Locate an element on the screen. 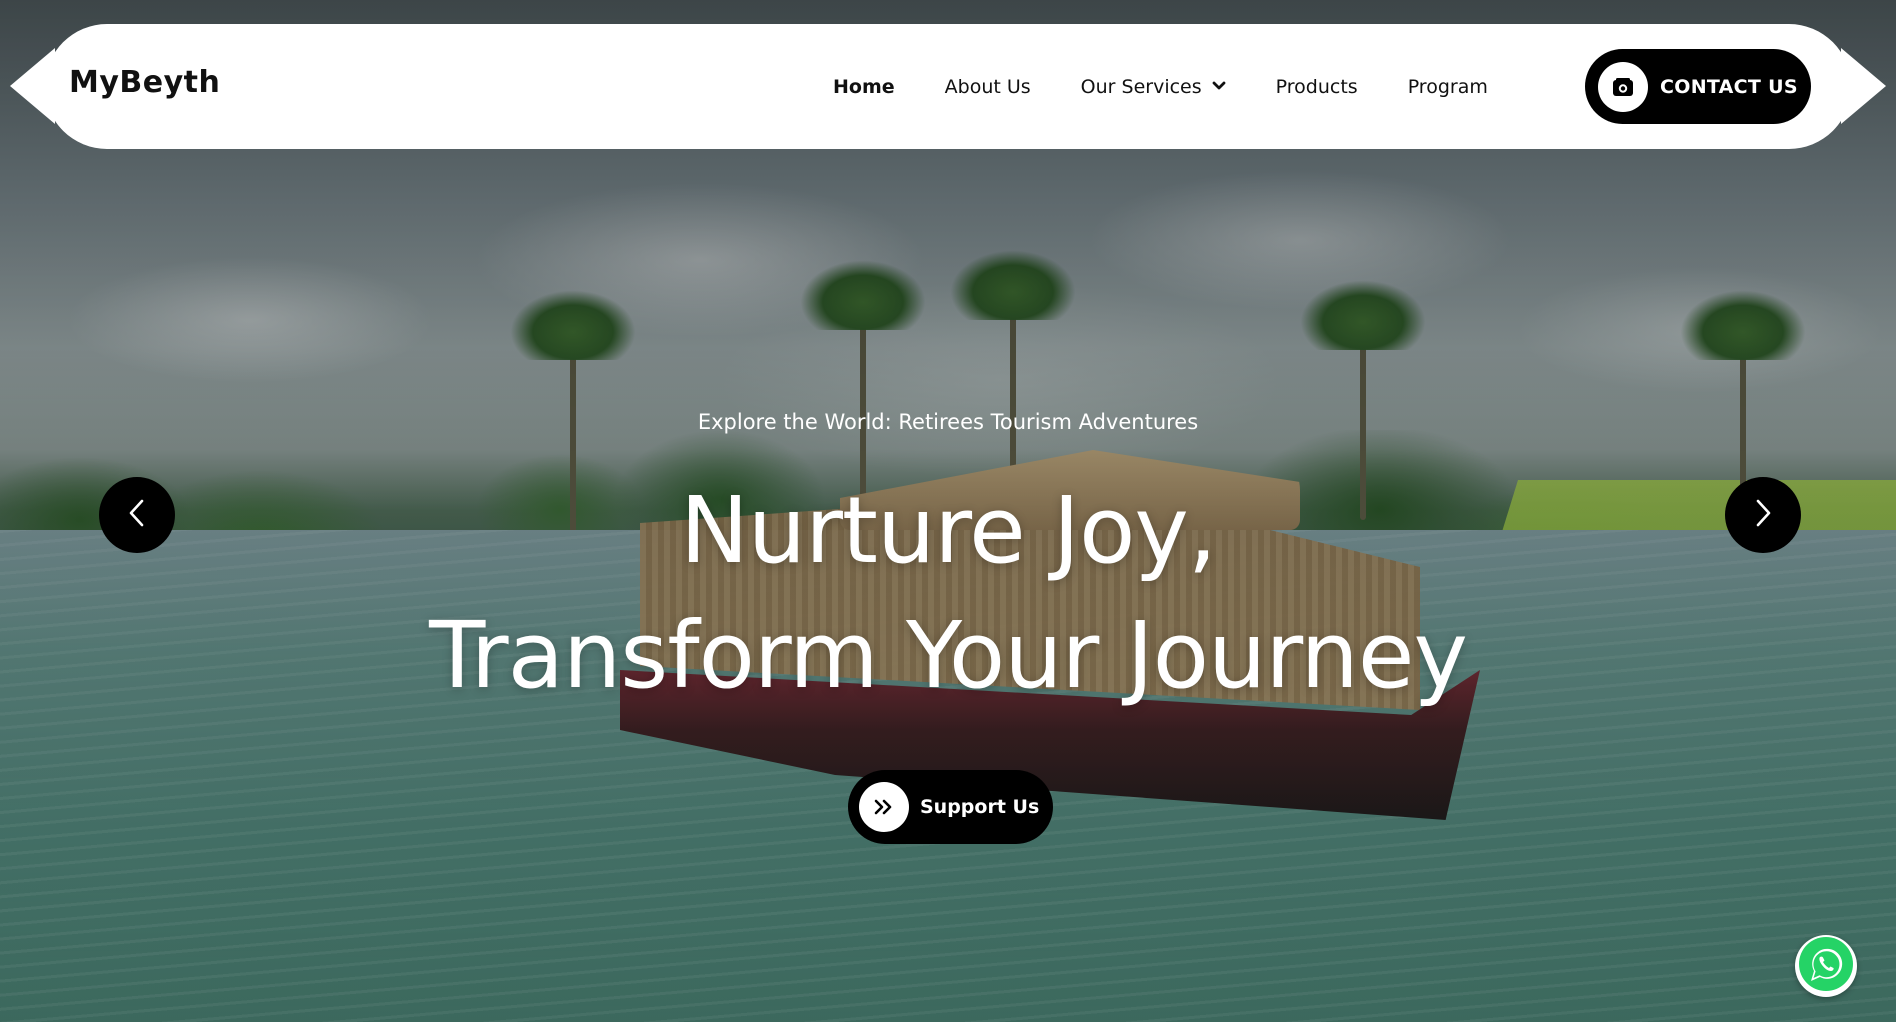  nav-item-home: Home is located at coordinates (864, 87).